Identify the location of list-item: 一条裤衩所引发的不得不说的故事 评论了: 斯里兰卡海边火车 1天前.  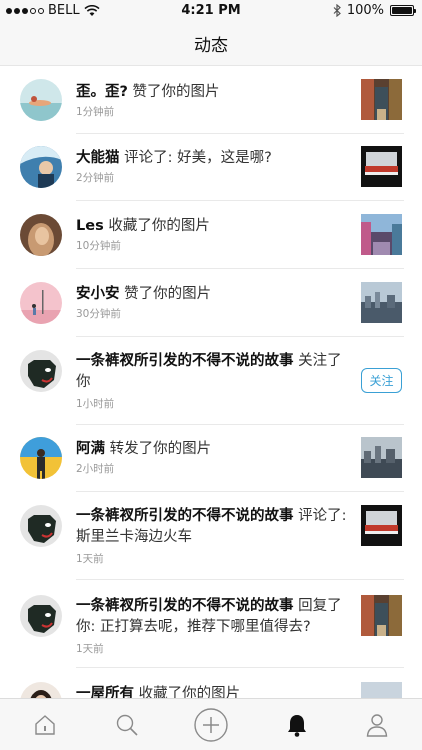
(211, 536).